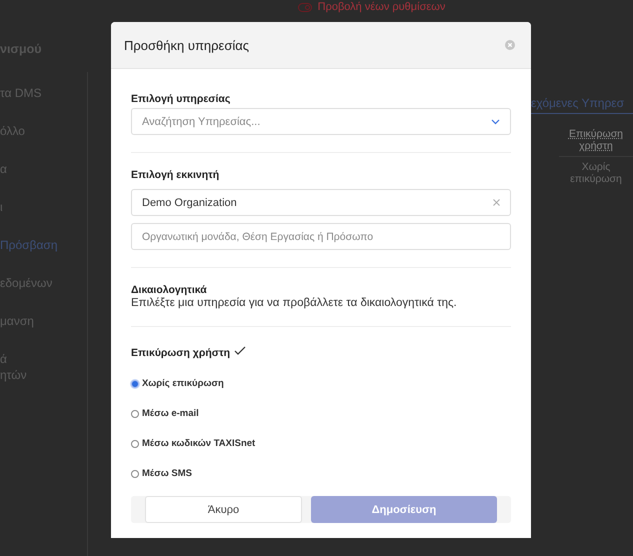 This screenshot has width=633, height=556. Describe the element at coordinates (382, 7) in the screenshot. I see `settings-link: Προβολή νέων ρυθμίσεων` at that location.